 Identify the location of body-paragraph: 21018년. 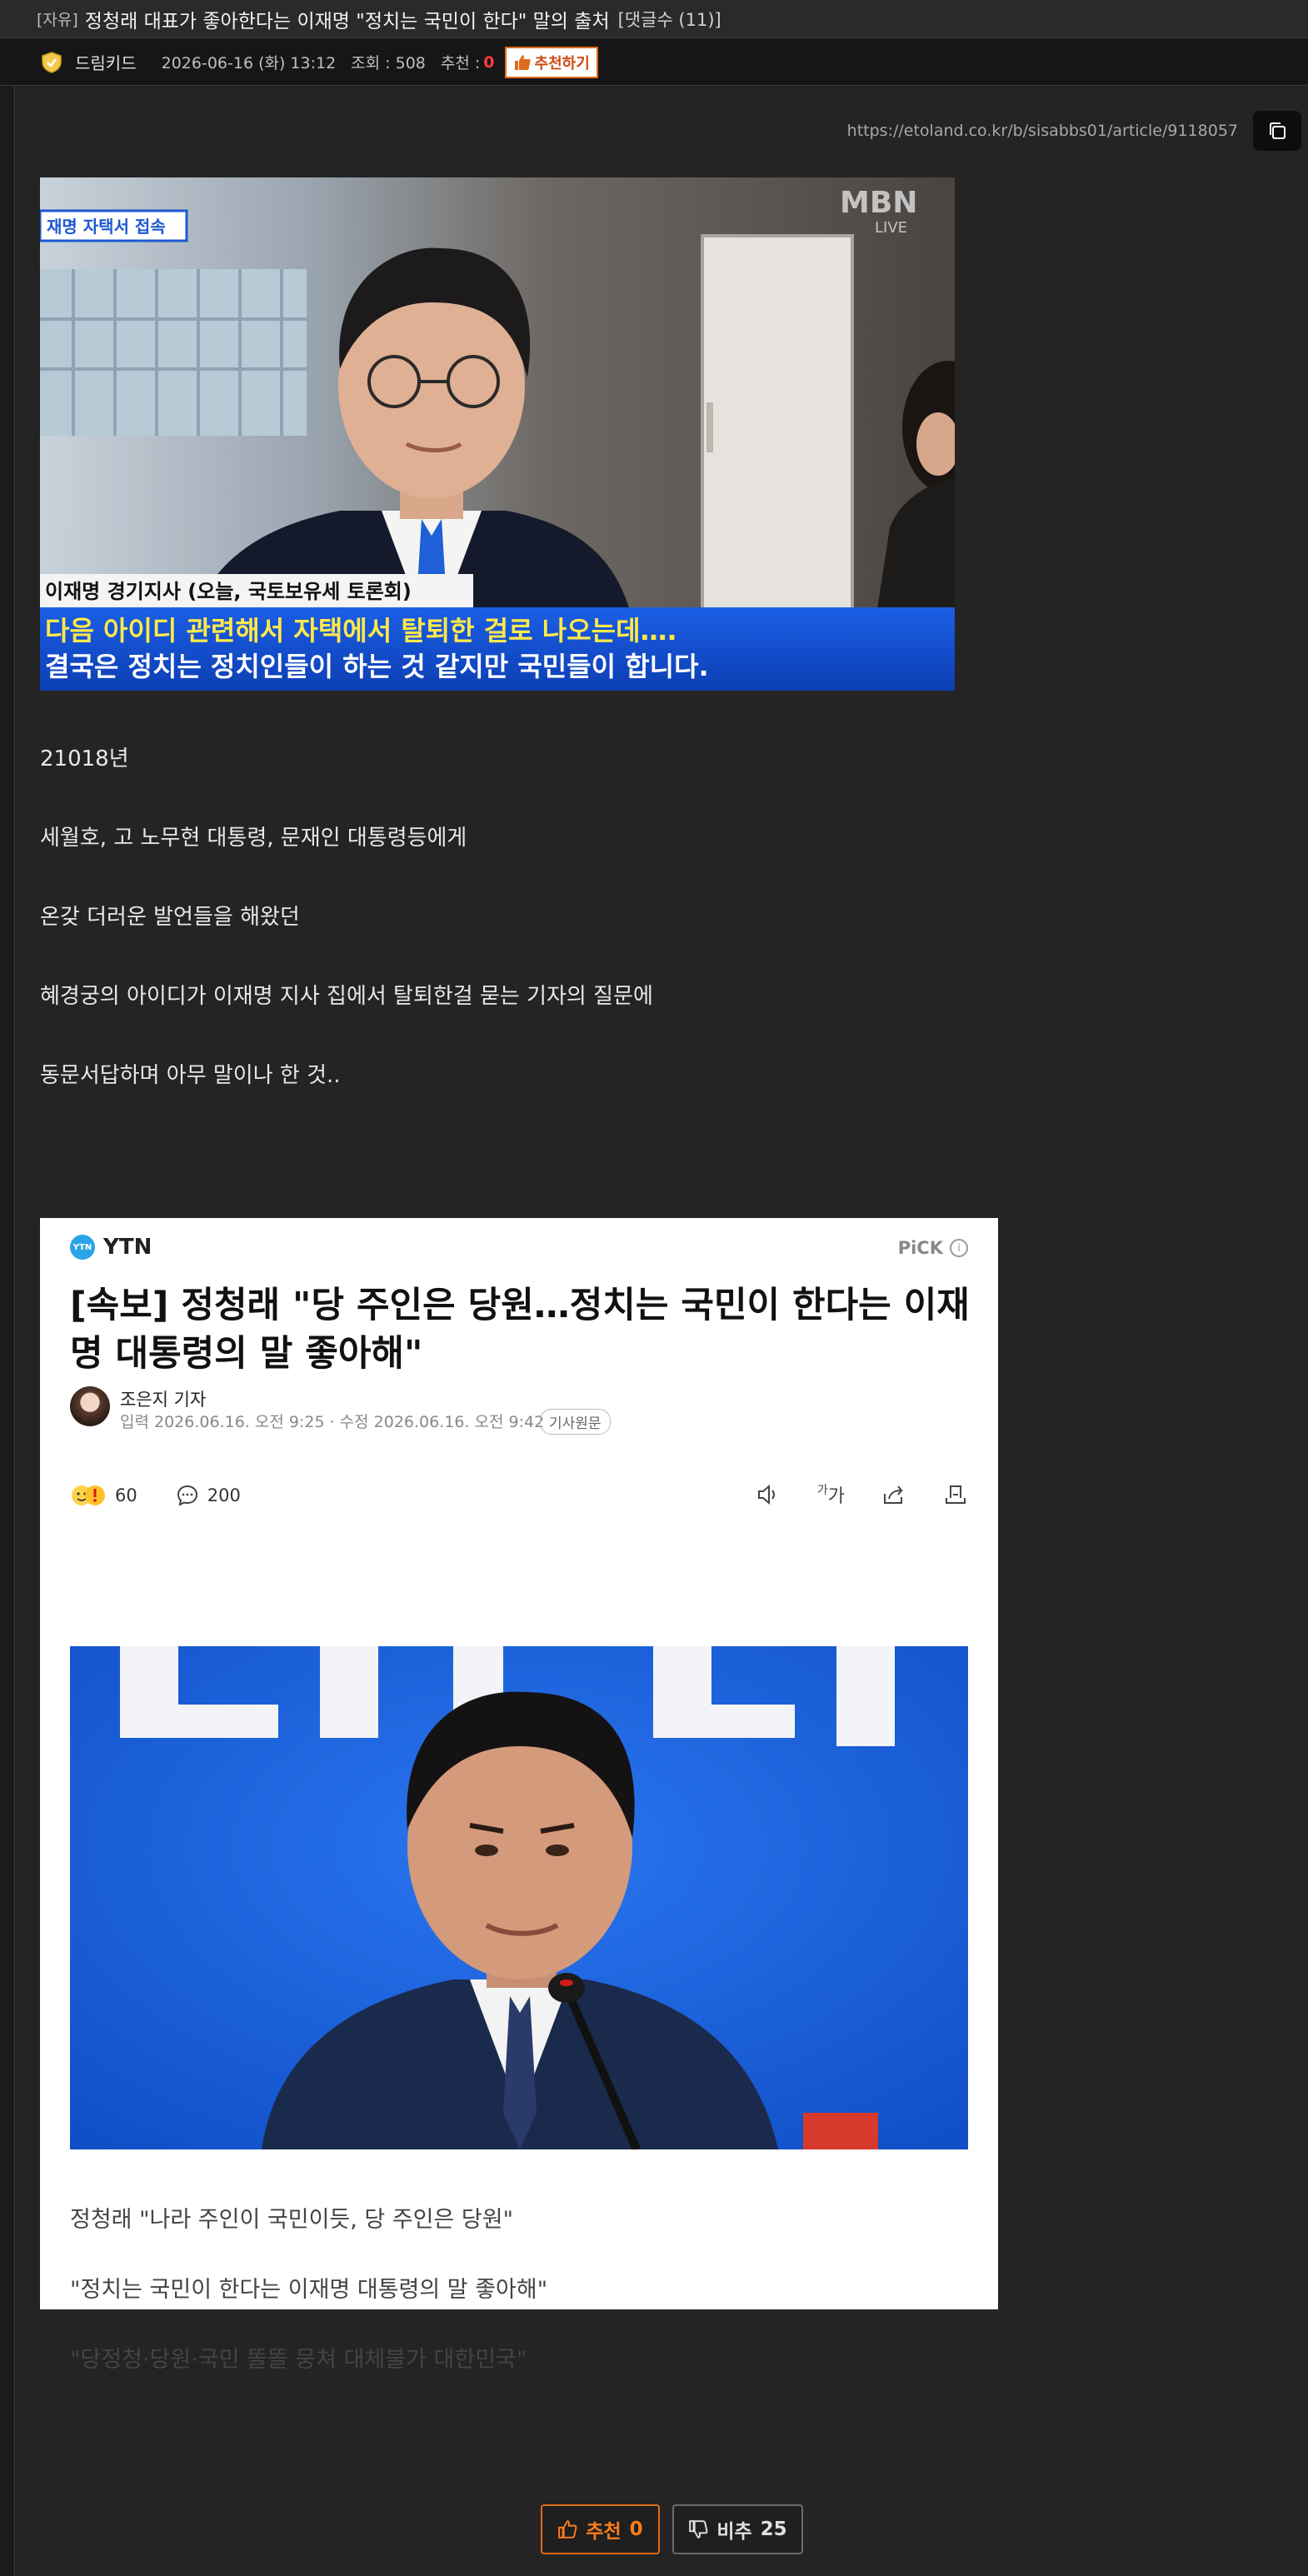
(84, 758).